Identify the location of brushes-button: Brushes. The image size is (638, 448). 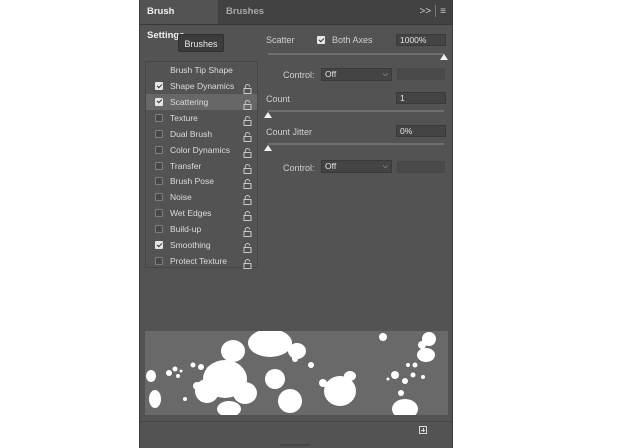
(201, 43).